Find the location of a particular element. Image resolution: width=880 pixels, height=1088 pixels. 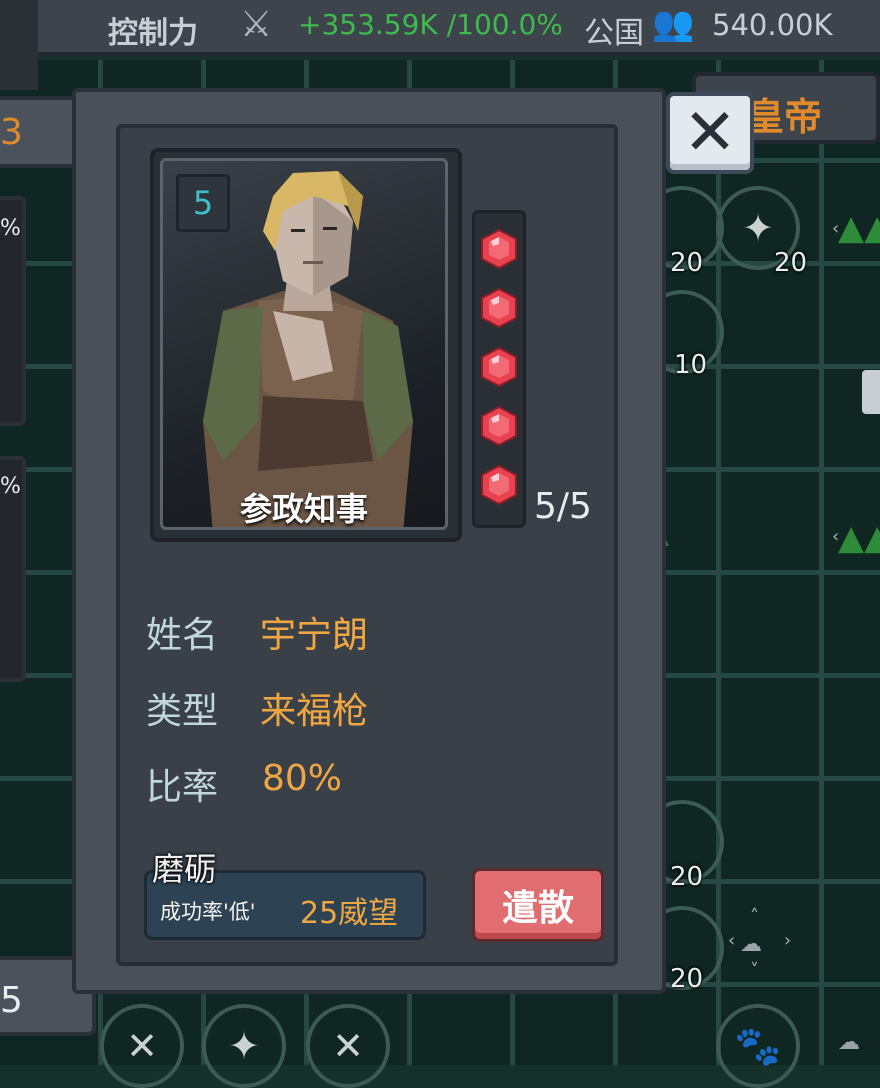

population-value: 540.00K is located at coordinates (772, 25).